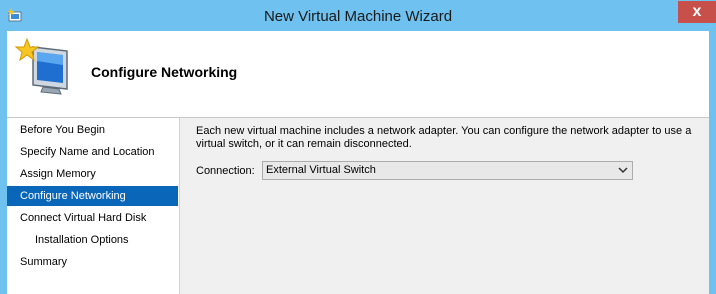  I want to click on nav-item-specify-name-location: Specify Name and Location, so click(92, 152).